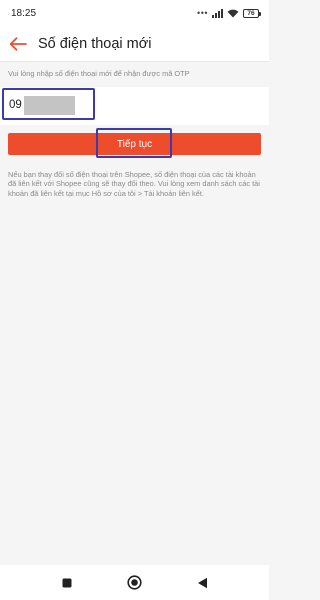 The width and height of the screenshot is (320, 600). I want to click on phone-input-value: 09, so click(15, 105).